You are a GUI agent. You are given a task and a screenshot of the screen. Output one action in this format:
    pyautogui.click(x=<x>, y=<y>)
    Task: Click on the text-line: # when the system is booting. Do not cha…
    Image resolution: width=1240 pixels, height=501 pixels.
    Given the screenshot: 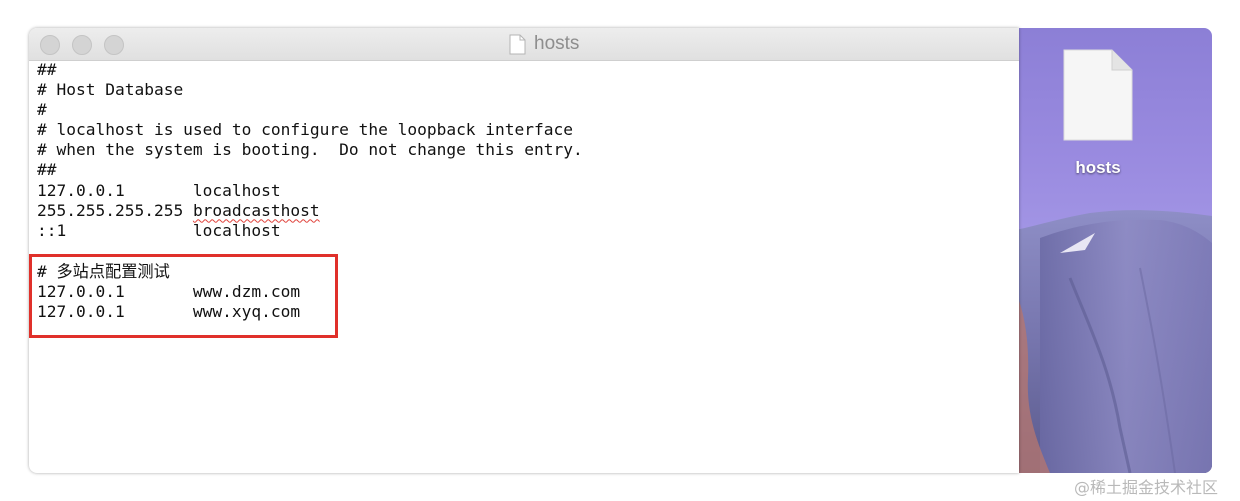 What is the action you would take?
    pyautogui.click(x=310, y=150)
    